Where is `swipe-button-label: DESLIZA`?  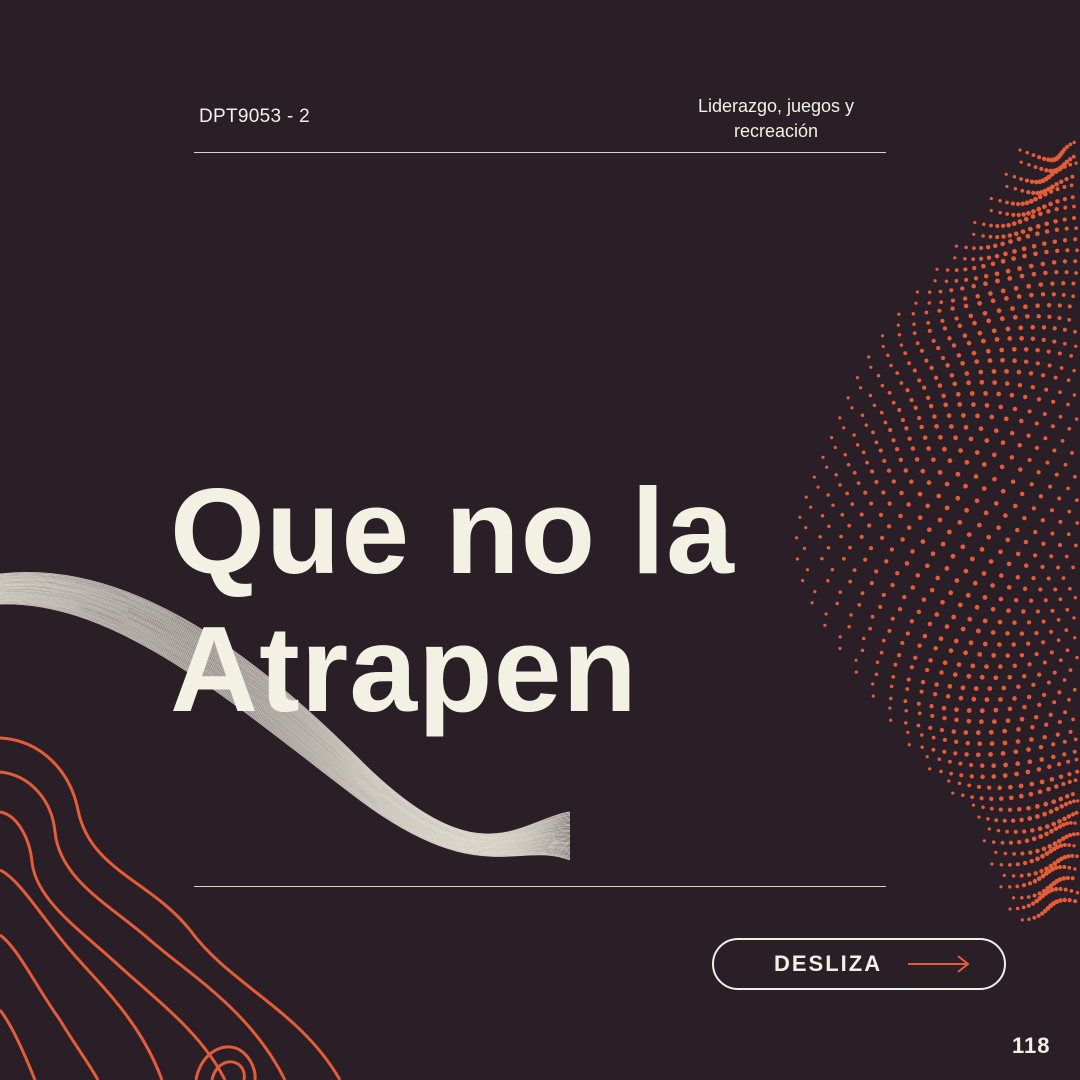 swipe-button-label: DESLIZA is located at coordinates (828, 963).